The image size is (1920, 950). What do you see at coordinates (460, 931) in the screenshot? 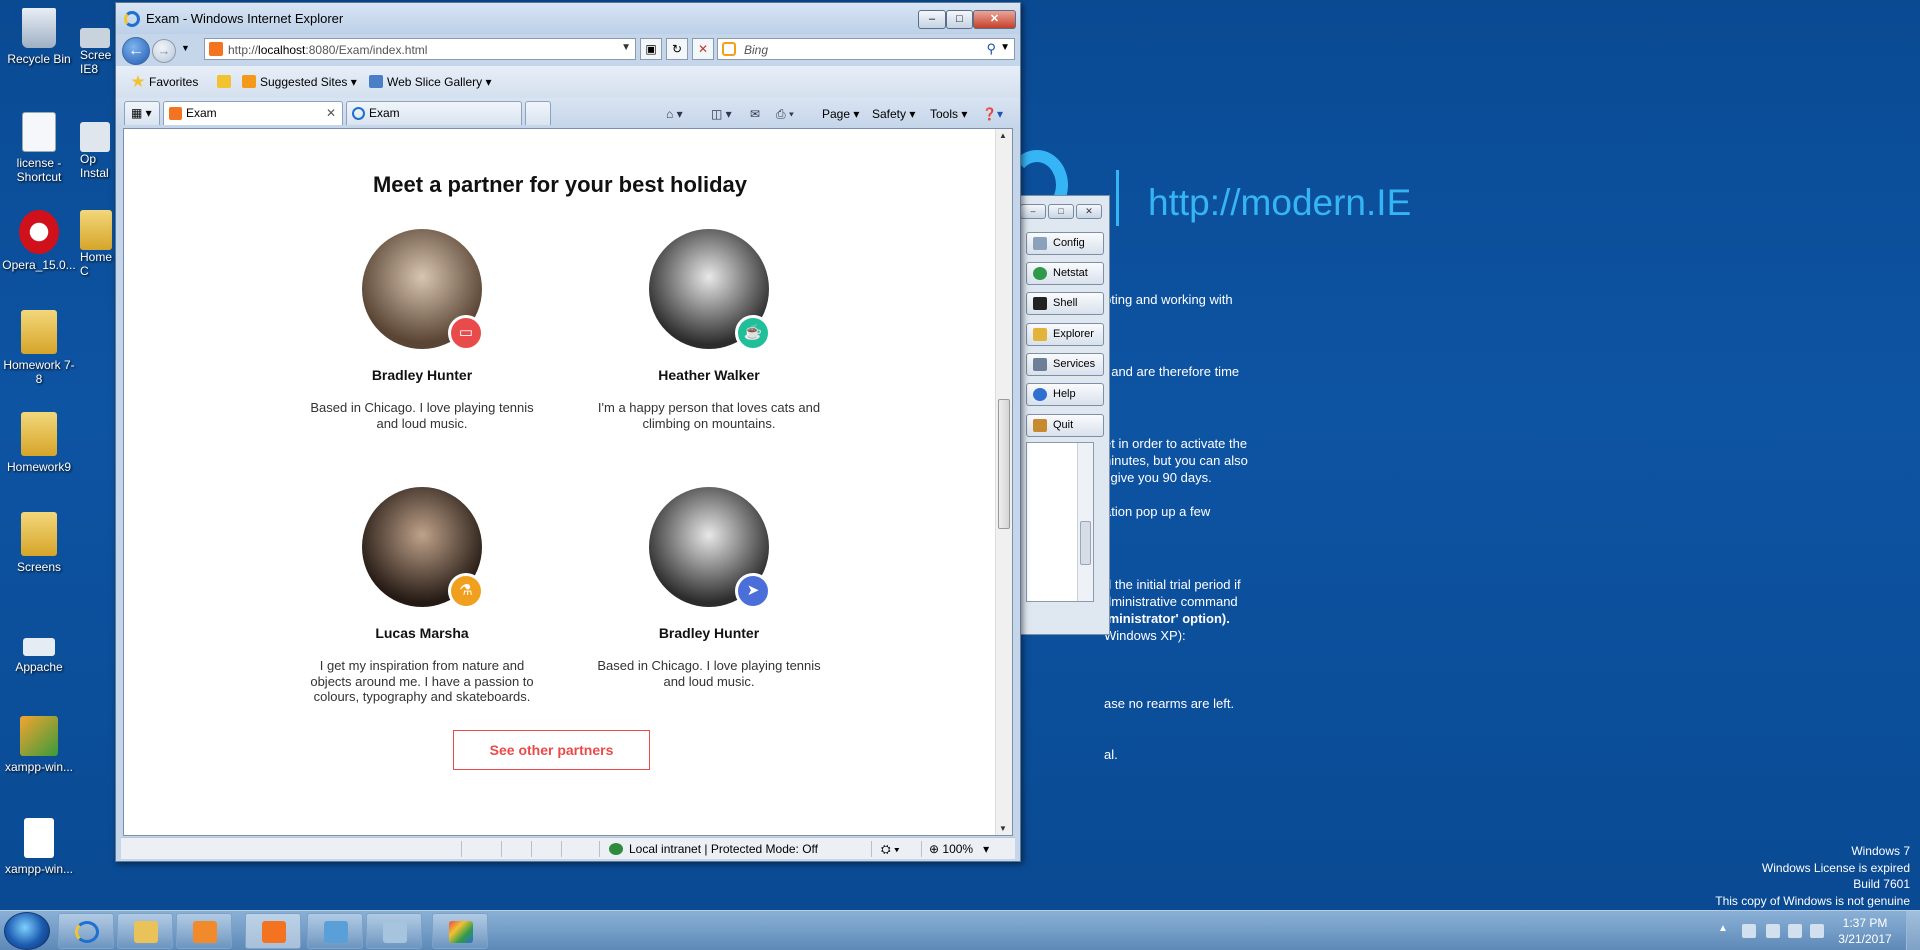
I see `taskbar-paint` at bounding box center [460, 931].